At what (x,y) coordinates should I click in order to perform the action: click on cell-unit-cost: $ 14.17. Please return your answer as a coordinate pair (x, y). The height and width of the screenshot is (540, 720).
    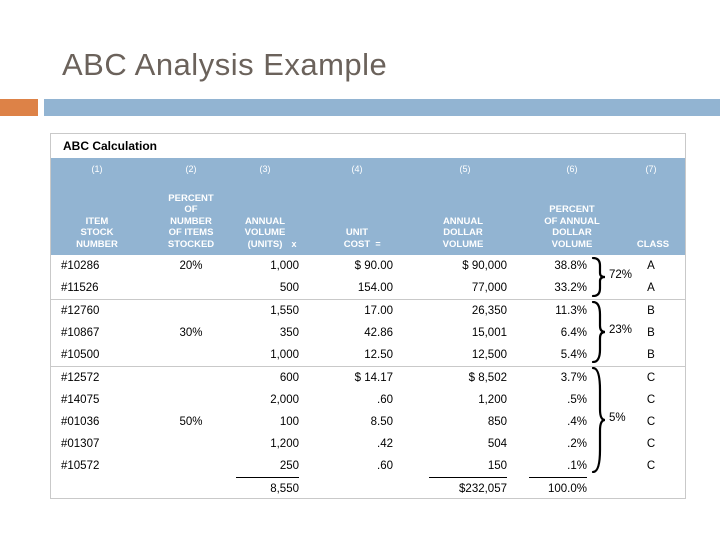
    Looking at the image, I should click on (373, 378).